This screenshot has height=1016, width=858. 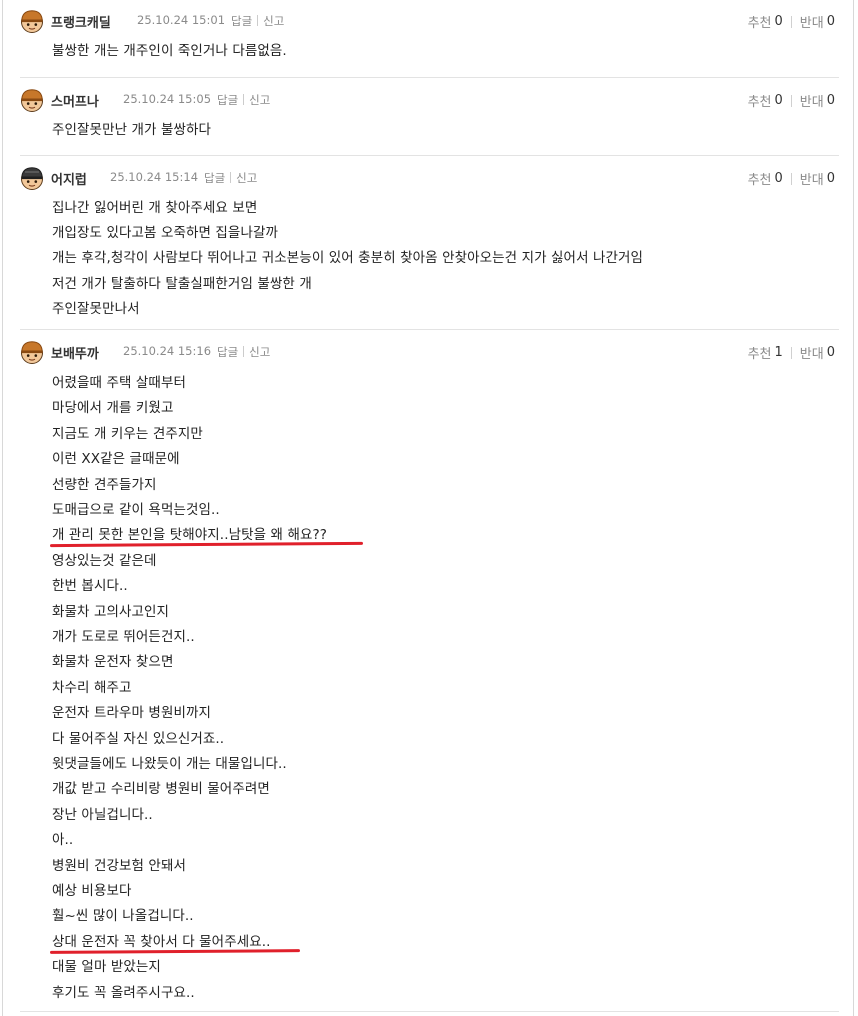 I want to click on comment-text-line: 주인잘못만나서, so click(x=96, y=309).